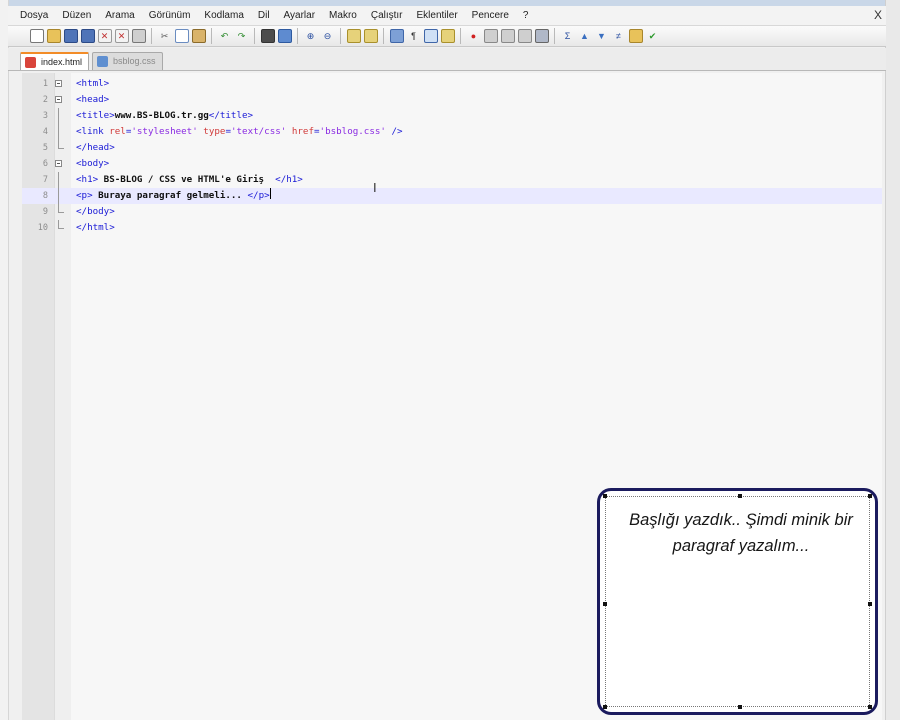  I want to click on code-token: <h1>, so click(87, 179).